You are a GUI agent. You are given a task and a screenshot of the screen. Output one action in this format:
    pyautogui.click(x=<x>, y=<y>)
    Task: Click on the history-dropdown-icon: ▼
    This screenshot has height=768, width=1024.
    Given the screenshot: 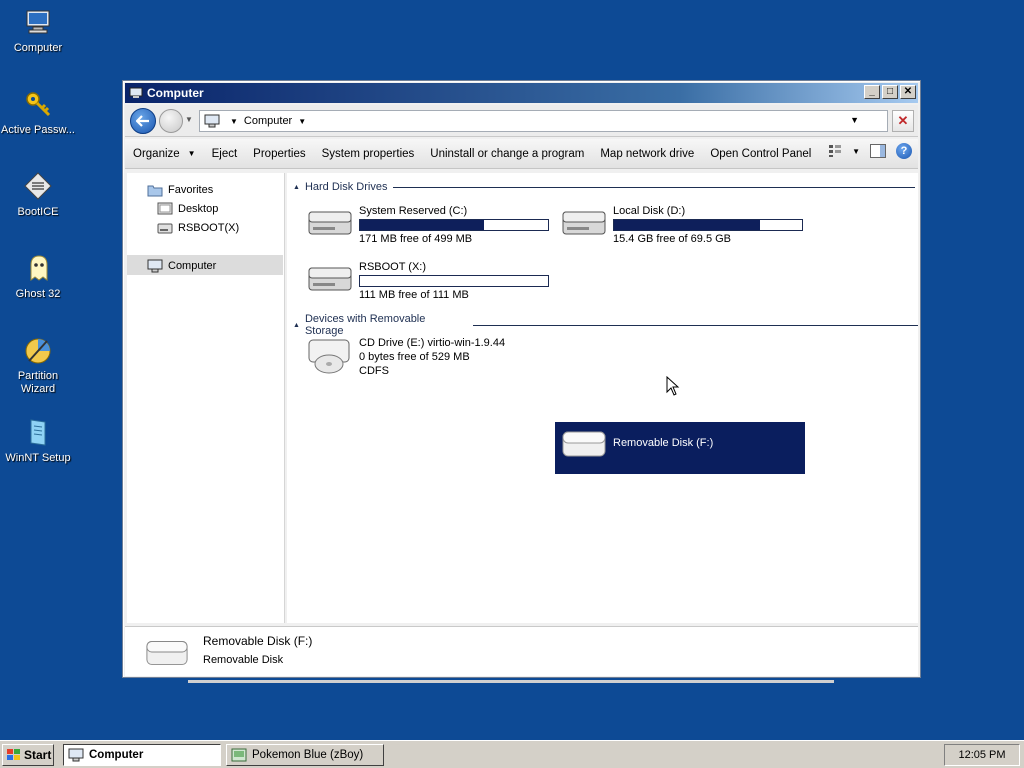 What is the action you would take?
    pyautogui.click(x=189, y=119)
    